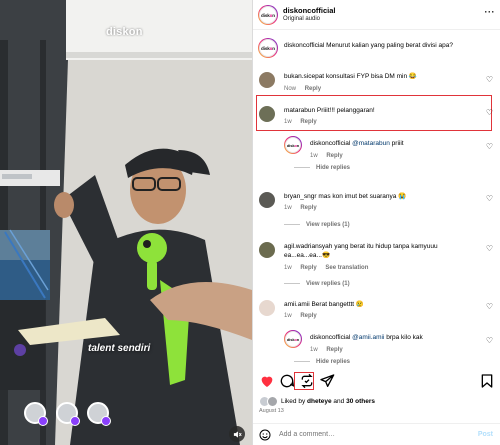  Describe the element at coordinates (371, 76) in the screenshot. I see `comment-text: konsultasi FYP bisa DM min 😂` at that location.